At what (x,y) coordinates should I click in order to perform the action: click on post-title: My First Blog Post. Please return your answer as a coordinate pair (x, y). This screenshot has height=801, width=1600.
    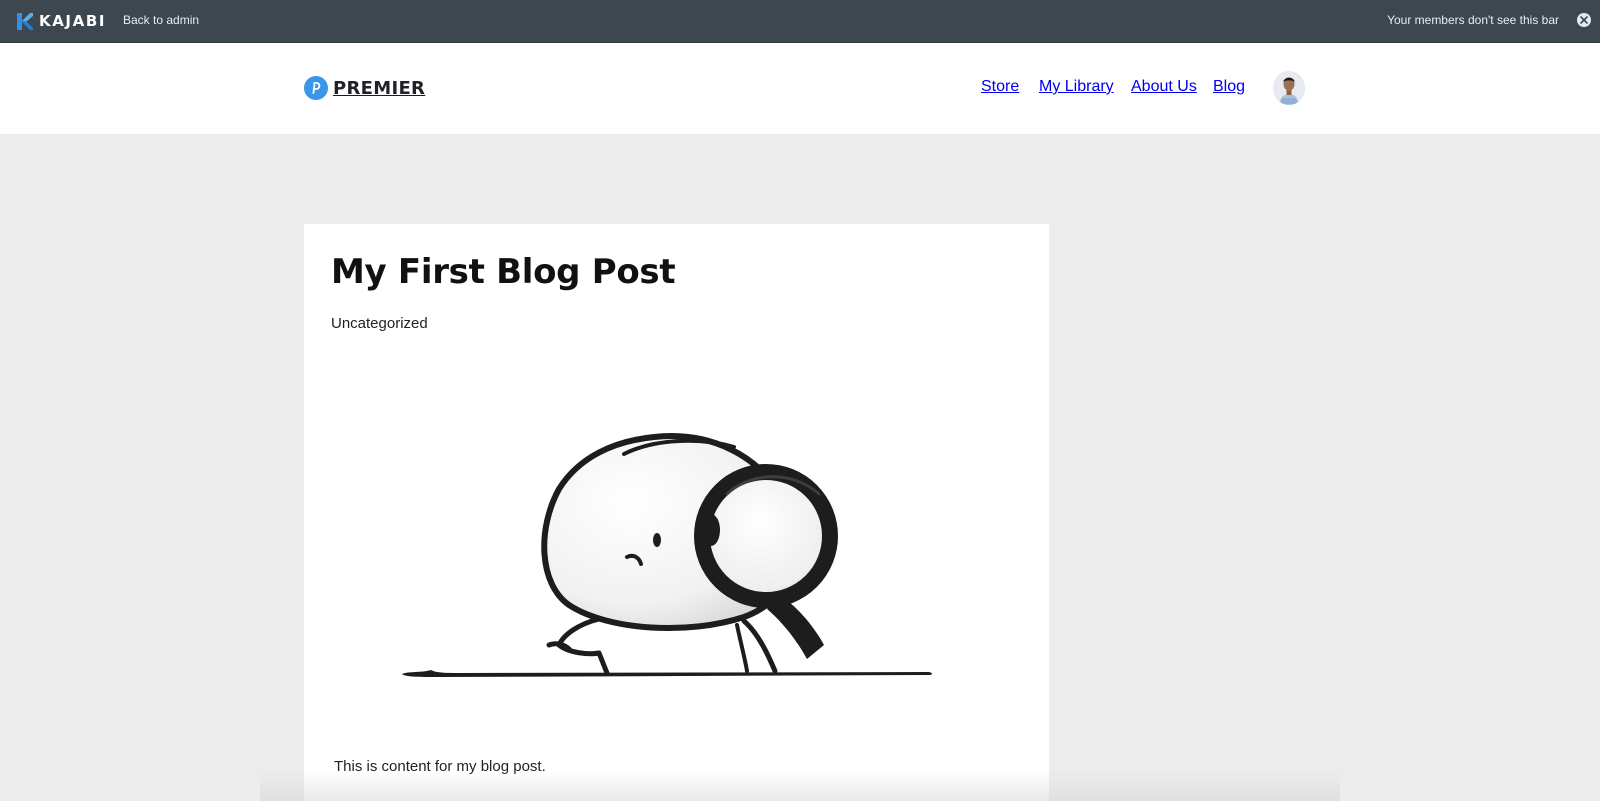
    Looking at the image, I should click on (503, 272).